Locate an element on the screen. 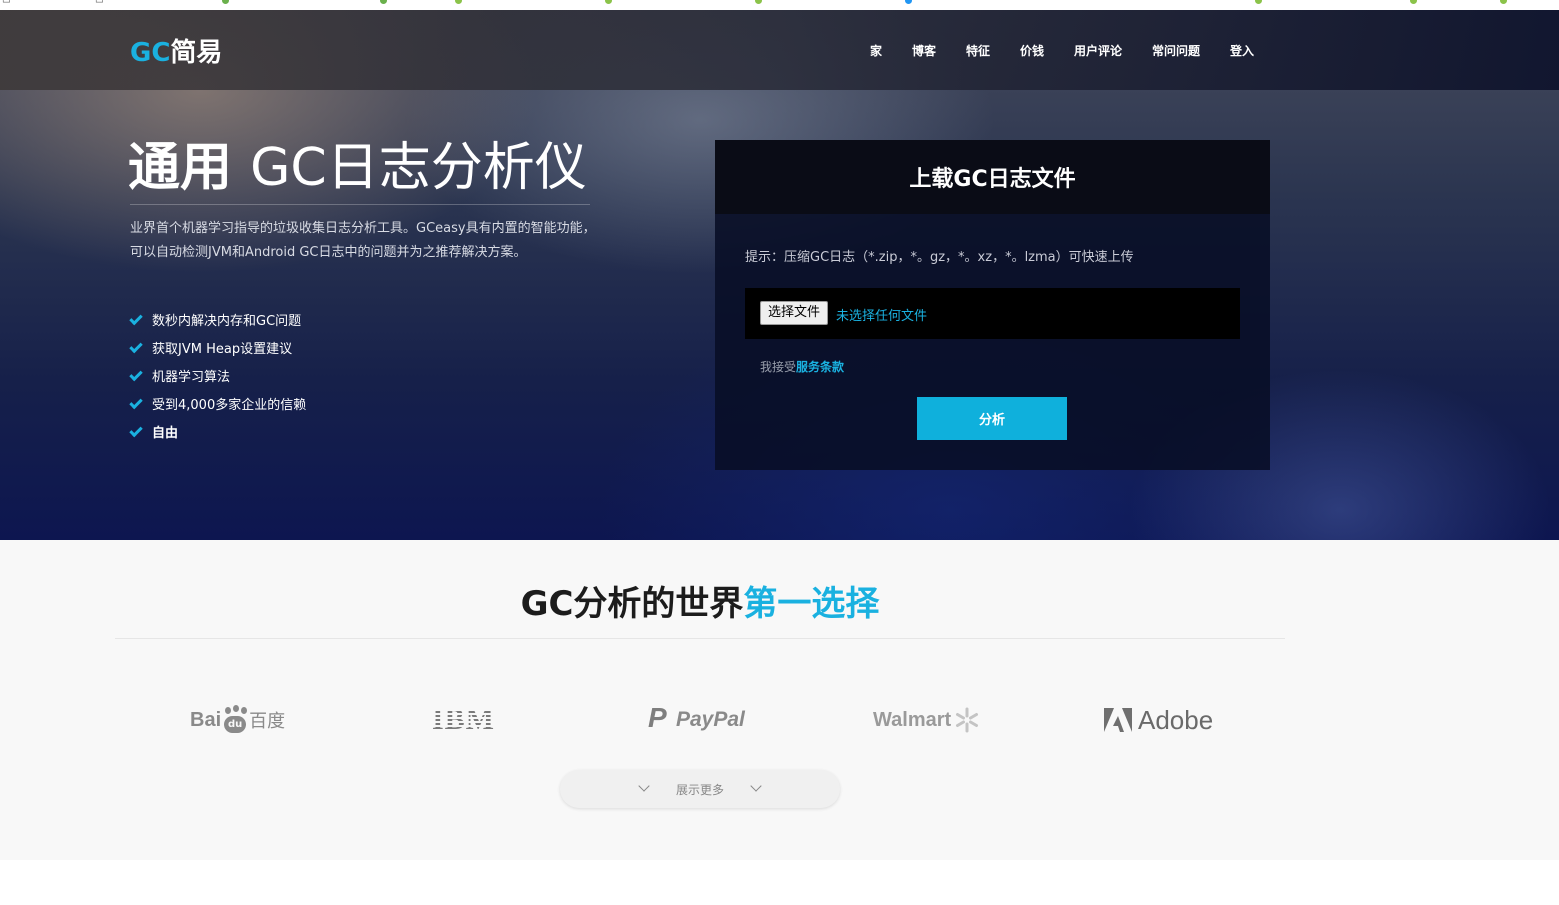 This screenshot has height=905, width=1559. upload-hint: 提示：压缩GC日志（*.zip，*。gz，*。xz，*。lzma）可快速上传 is located at coordinates (939, 257).